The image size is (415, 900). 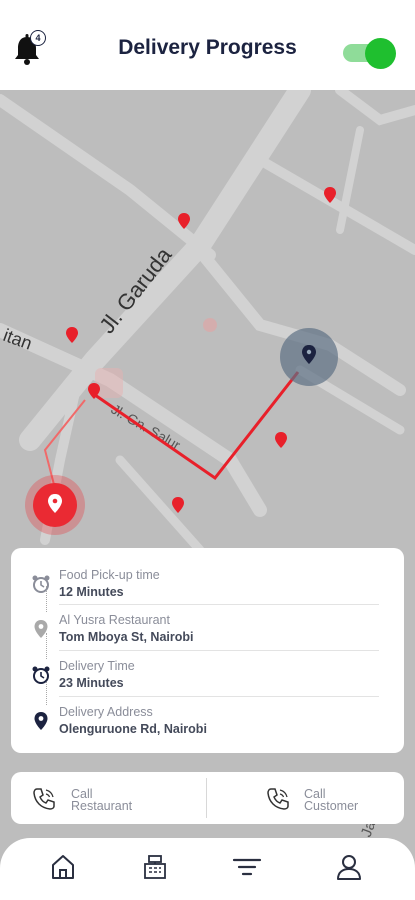 I want to click on delivery-time-label: Delivery Time, so click(x=97, y=666).